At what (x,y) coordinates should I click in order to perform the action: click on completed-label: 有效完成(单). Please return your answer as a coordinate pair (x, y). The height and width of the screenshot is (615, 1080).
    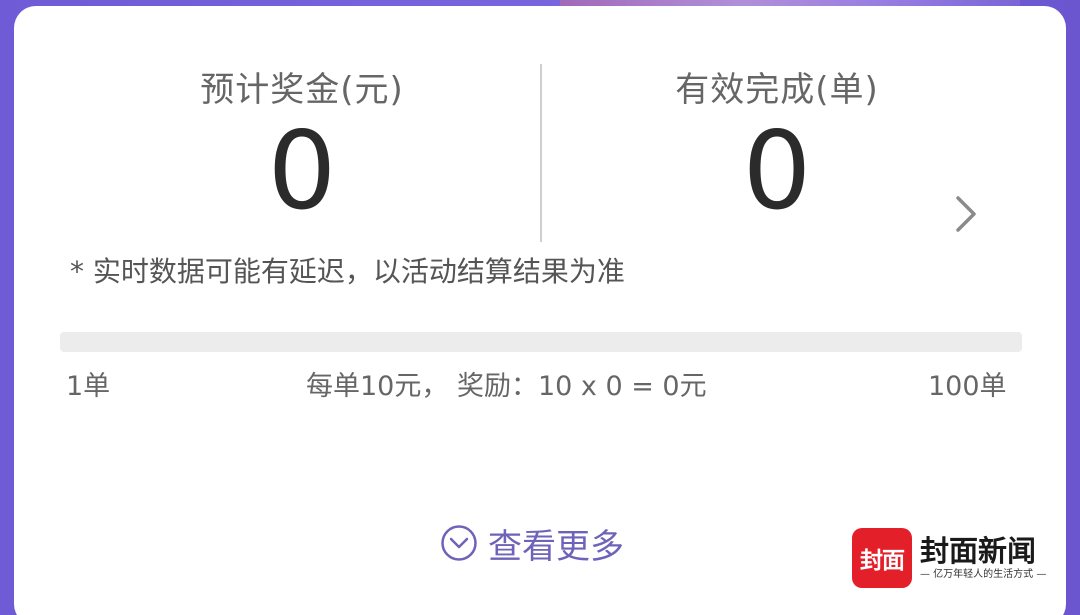
    Looking at the image, I should click on (777, 90).